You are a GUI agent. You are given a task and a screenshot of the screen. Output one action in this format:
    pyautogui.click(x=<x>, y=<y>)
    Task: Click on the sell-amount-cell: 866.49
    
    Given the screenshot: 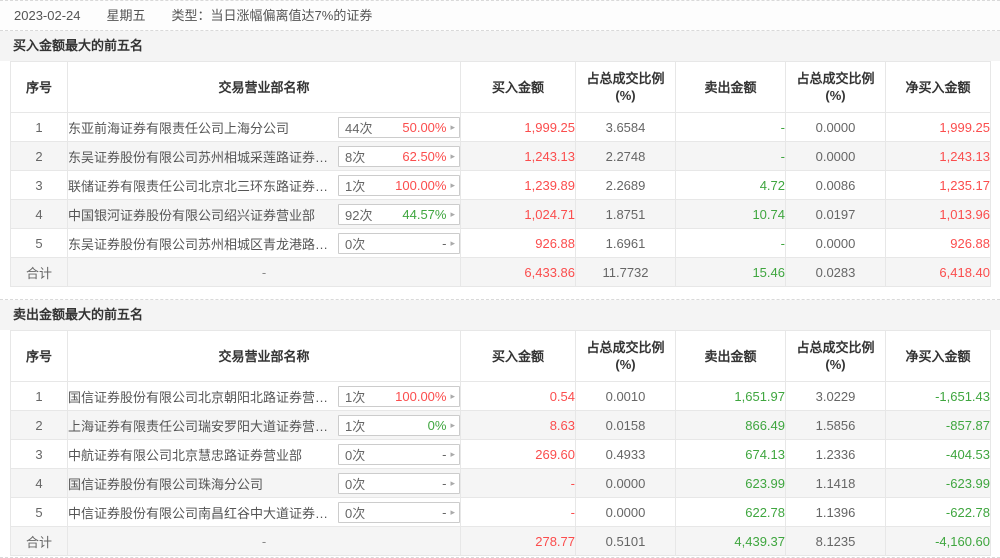 What is the action you would take?
    pyautogui.click(x=730, y=425)
    